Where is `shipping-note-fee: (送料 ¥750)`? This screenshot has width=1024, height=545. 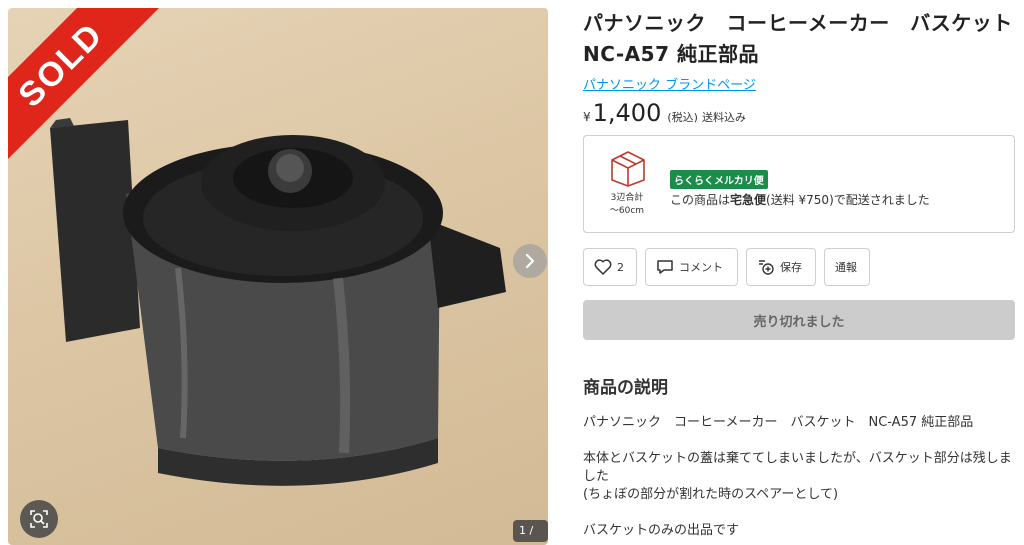 shipping-note-fee: (送料 ¥750) is located at coordinates (800, 200).